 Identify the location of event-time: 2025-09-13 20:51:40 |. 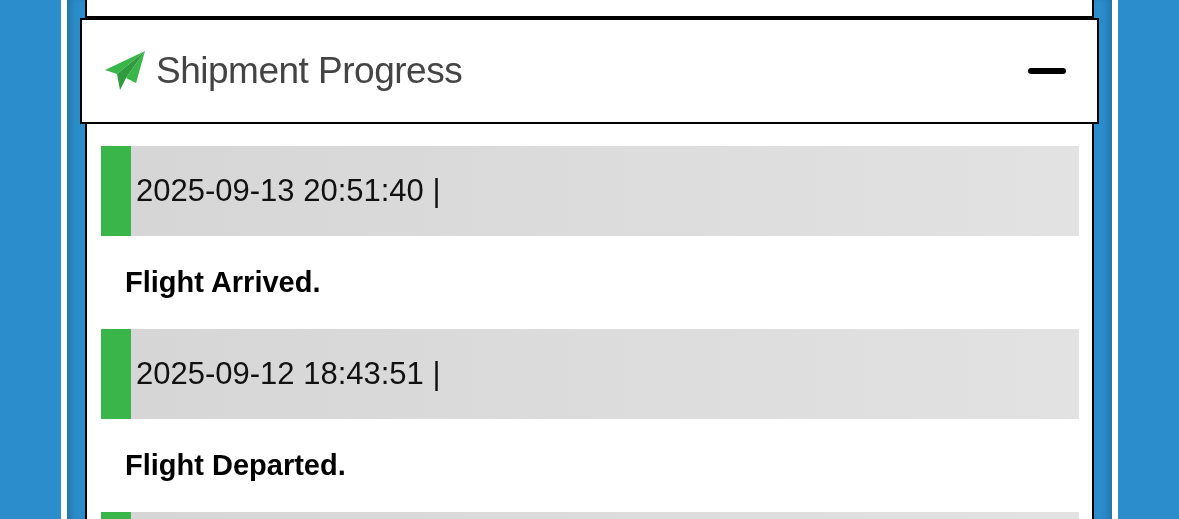
(288, 191).